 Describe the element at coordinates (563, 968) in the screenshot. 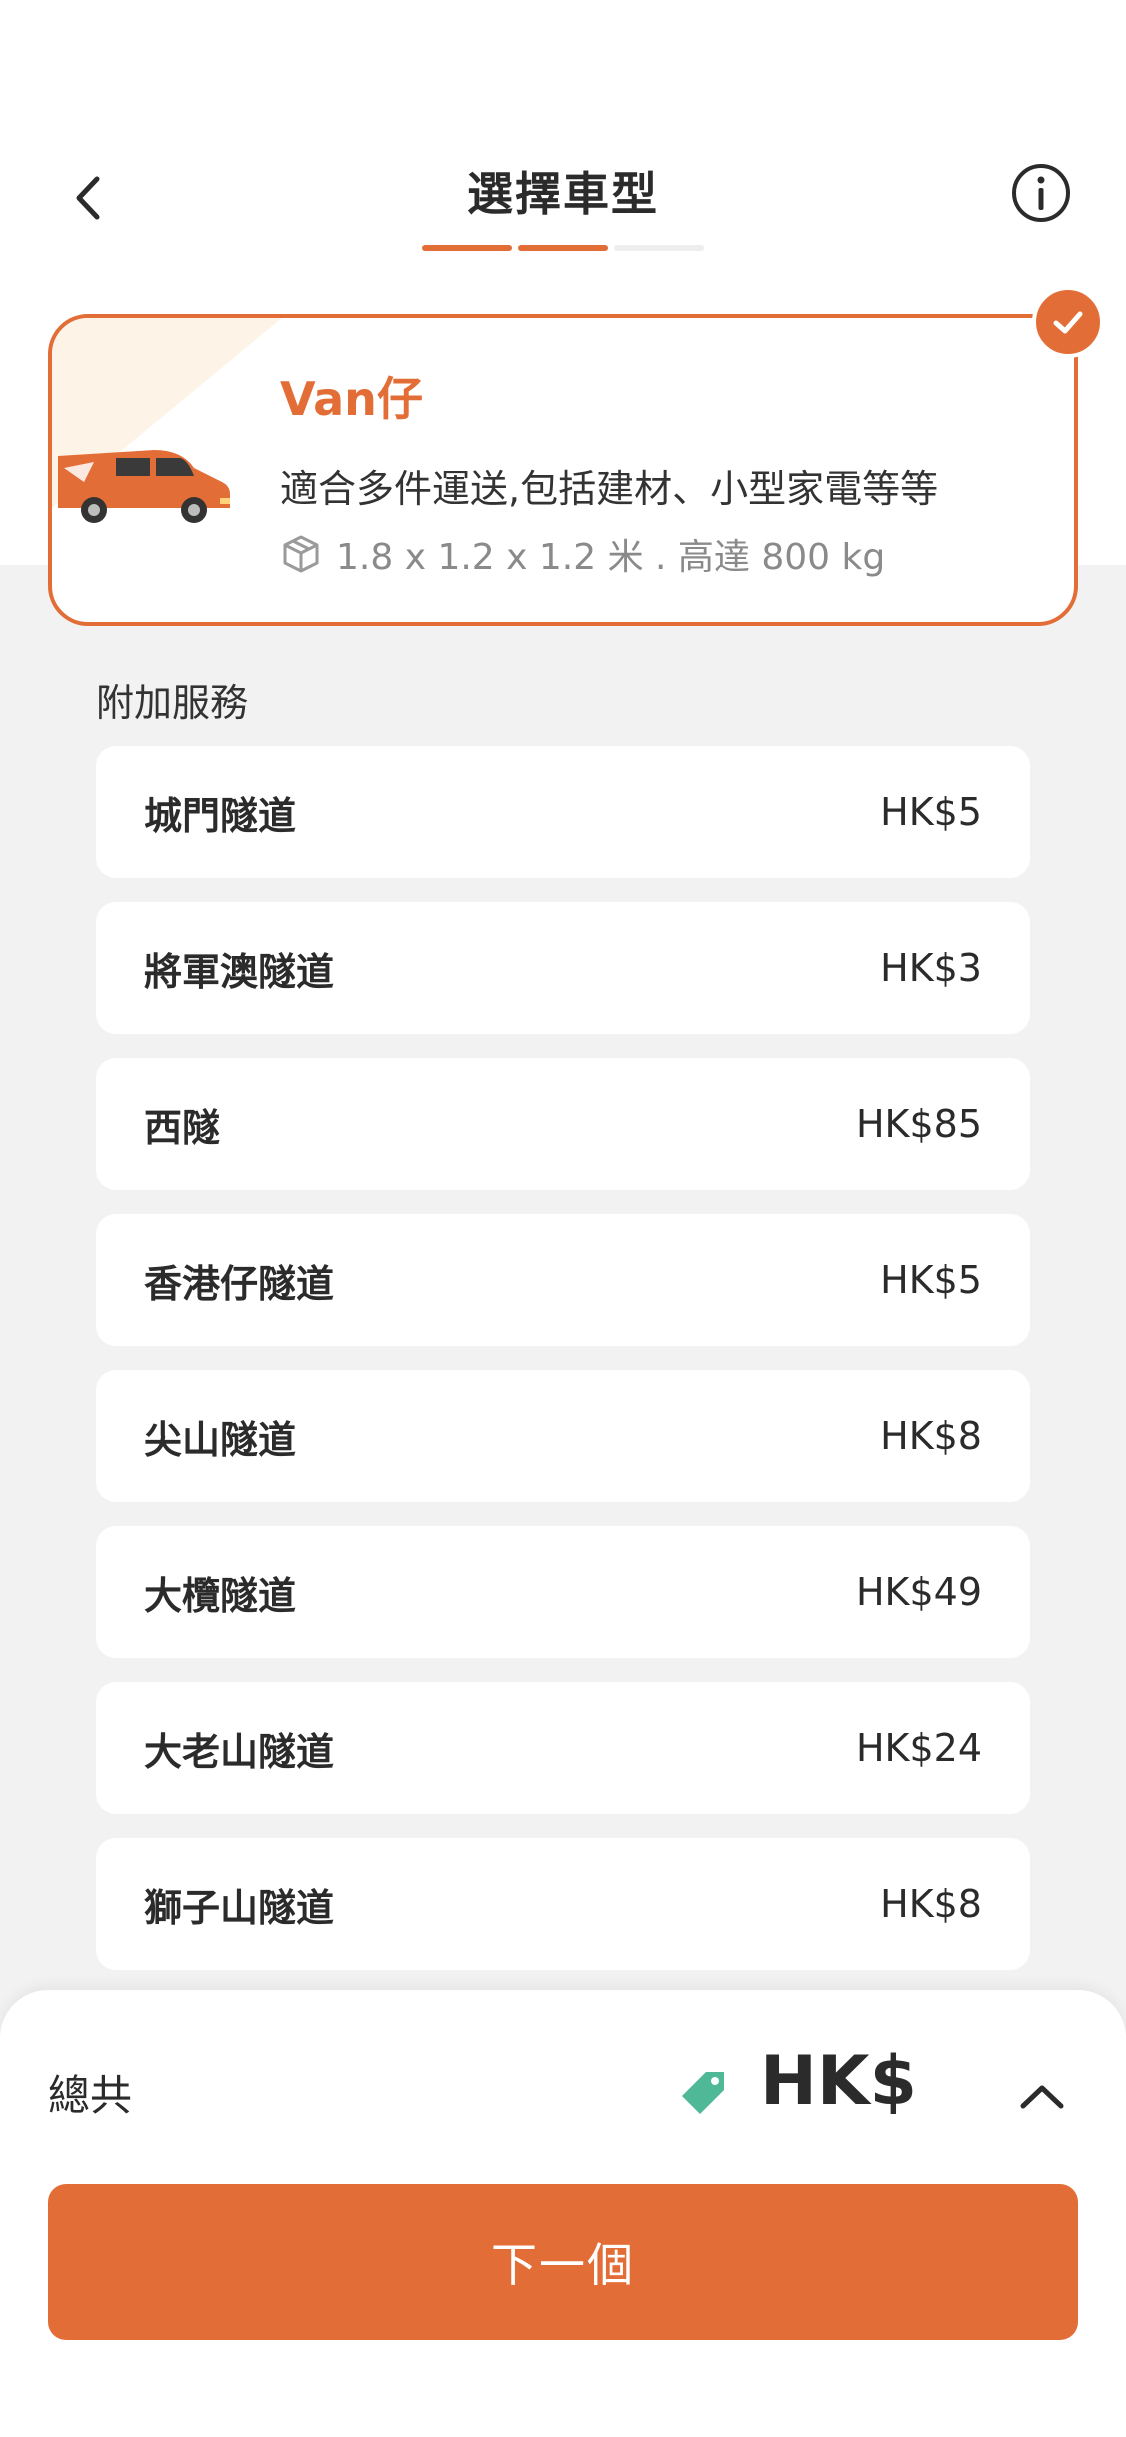

I see `service-item: 將軍澳隧道 HK$3` at that location.